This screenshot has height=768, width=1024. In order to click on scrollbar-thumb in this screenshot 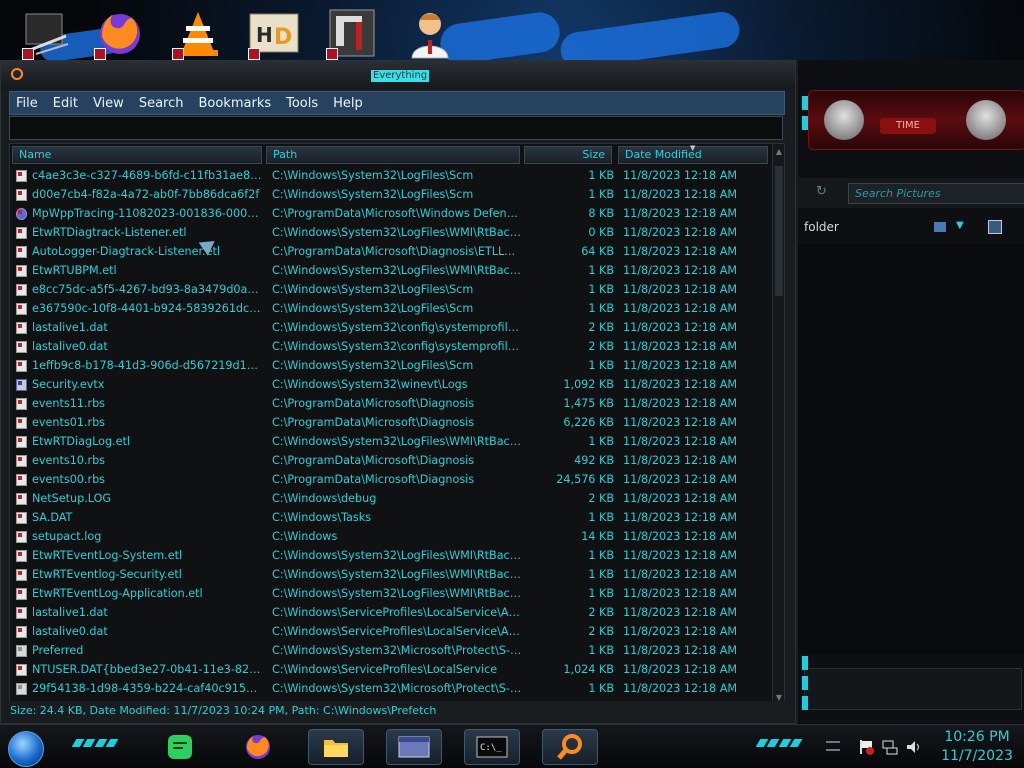, I will do `click(779, 231)`.